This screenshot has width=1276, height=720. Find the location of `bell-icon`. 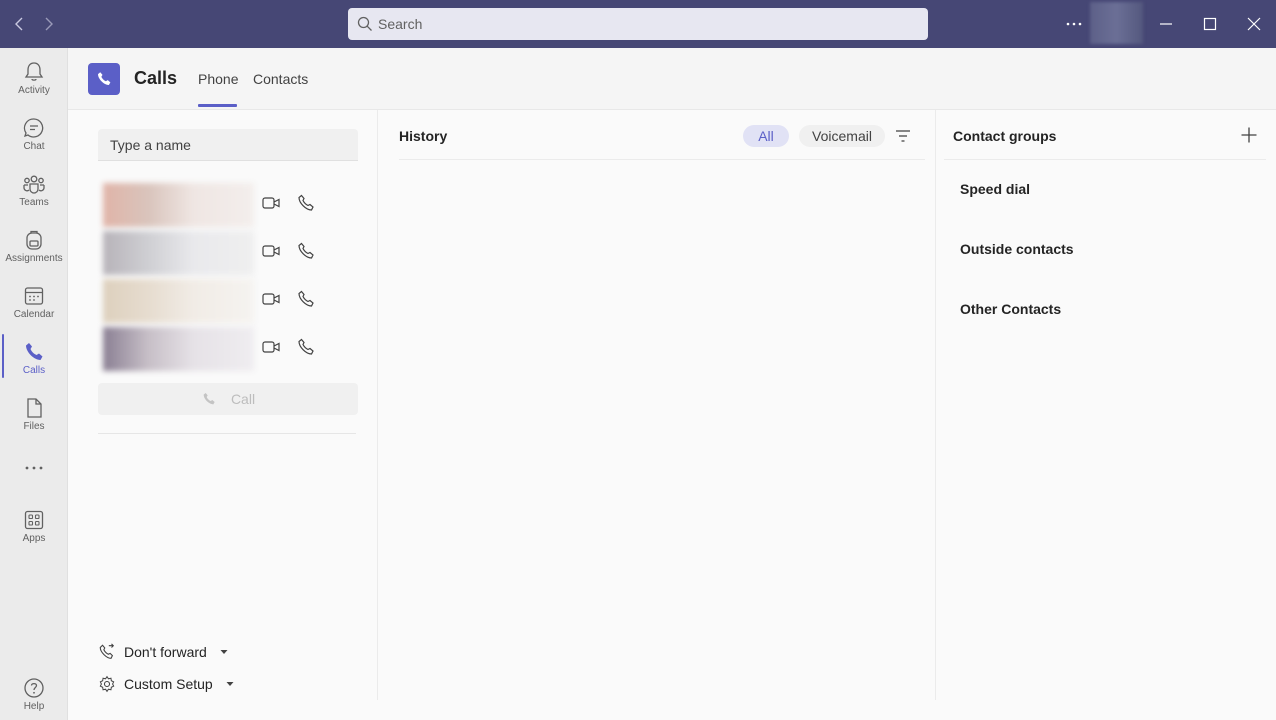

bell-icon is located at coordinates (34, 71).